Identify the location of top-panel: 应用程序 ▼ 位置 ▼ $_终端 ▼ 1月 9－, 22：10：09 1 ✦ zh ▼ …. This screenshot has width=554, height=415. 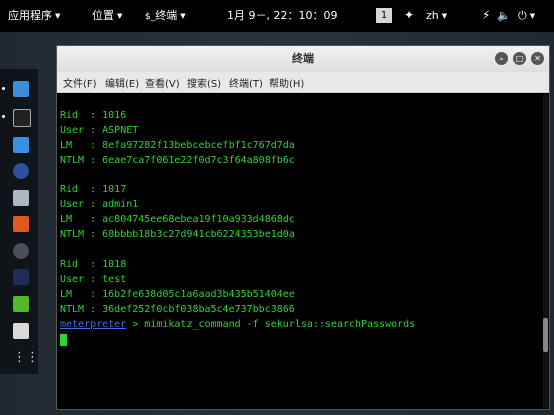
(277, 16).